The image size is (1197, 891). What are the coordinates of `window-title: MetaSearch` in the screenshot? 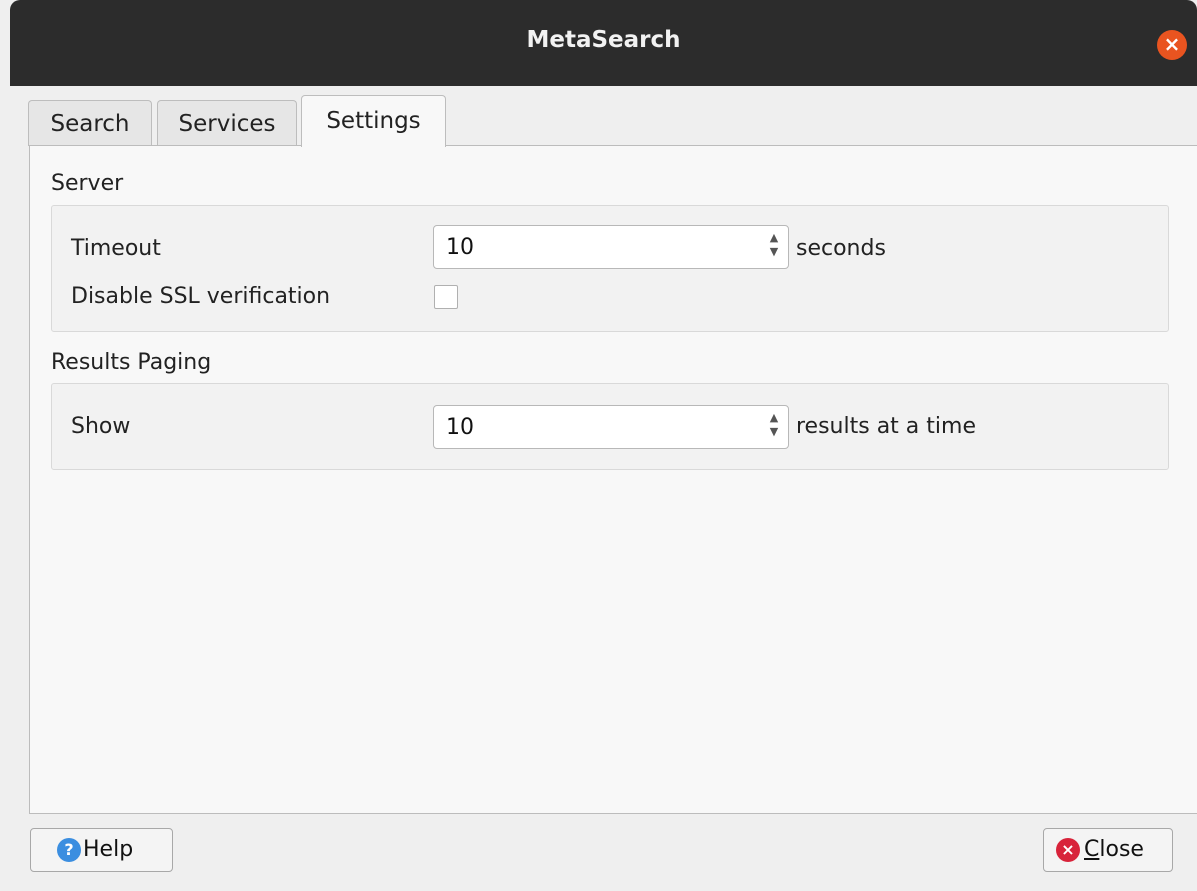 It's located at (603, 40).